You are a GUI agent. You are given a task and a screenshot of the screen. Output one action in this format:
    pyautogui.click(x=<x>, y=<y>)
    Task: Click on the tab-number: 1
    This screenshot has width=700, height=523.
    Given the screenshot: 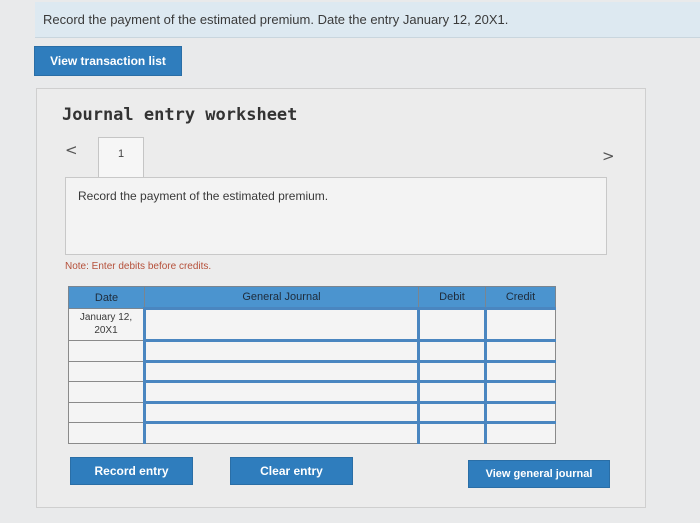 What is the action you would take?
    pyautogui.click(x=121, y=154)
    